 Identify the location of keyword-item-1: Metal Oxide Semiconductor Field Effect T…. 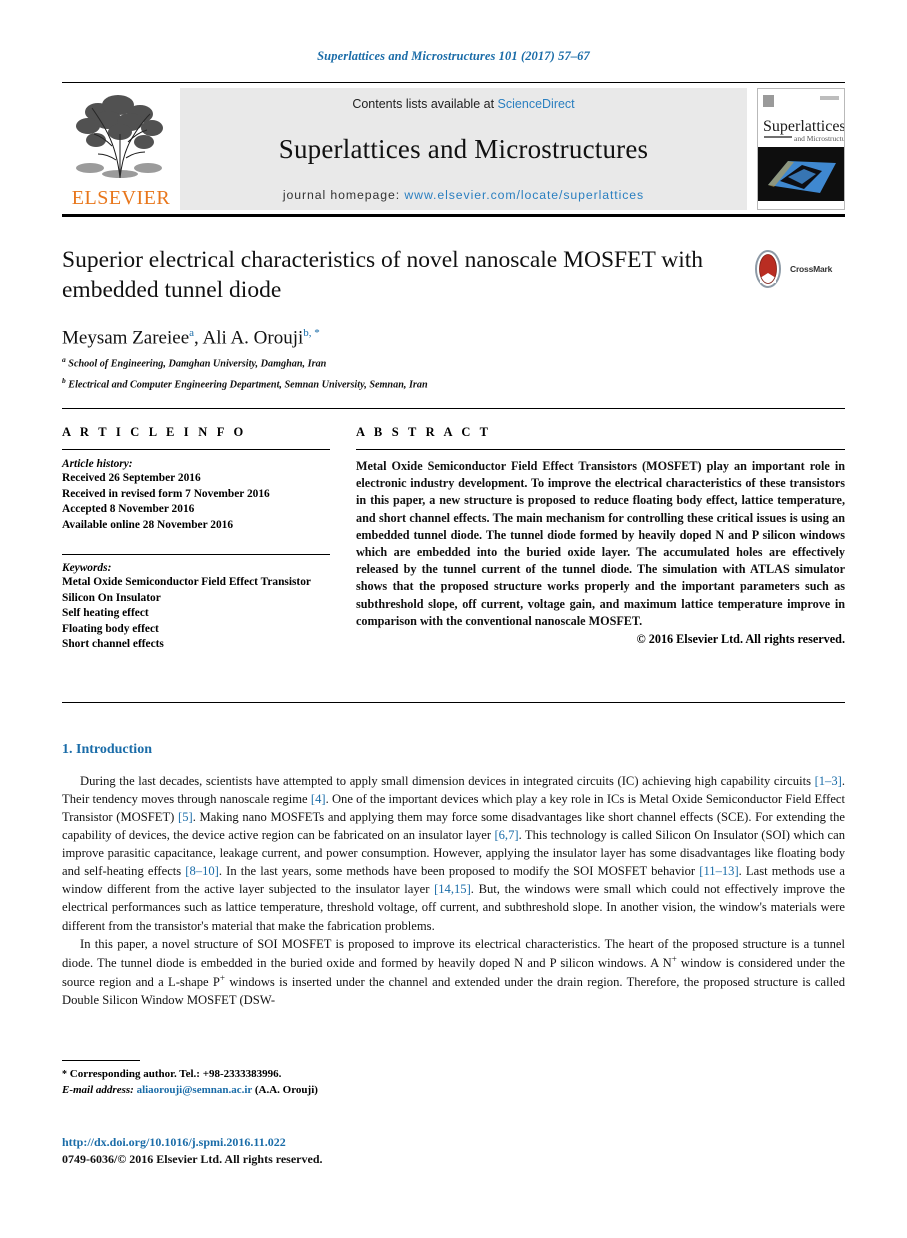
(186, 582).